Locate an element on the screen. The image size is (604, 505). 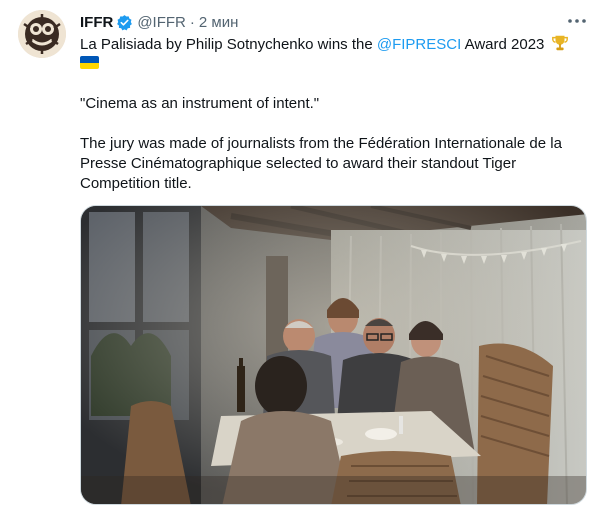
avatar is located at coordinates (42, 34).